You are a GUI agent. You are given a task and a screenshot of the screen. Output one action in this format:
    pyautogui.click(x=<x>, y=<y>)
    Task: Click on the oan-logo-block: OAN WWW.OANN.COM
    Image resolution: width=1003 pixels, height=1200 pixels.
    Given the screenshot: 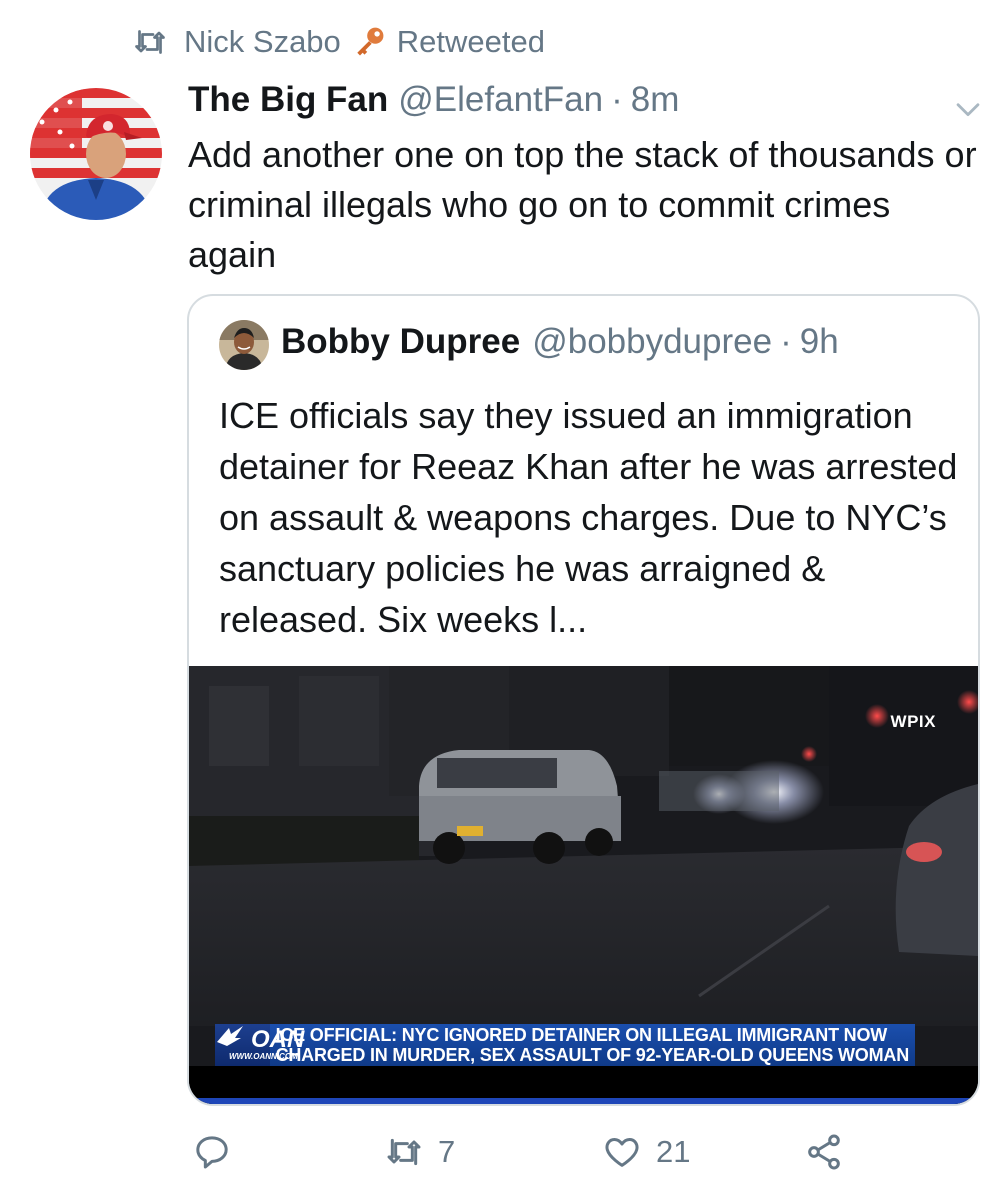 What is the action you would take?
    pyautogui.click(x=259, y=1045)
    